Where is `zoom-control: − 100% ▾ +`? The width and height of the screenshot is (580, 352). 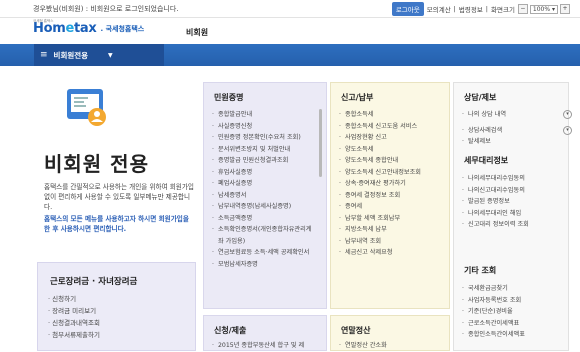
zoom-control: − 100% ▾ + is located at coordinates (543, 9).